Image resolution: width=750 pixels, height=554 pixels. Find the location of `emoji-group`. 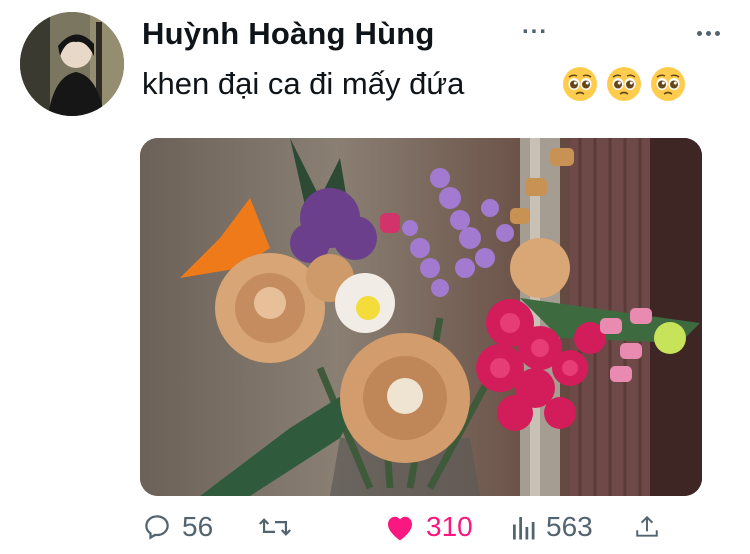

emoji-group is located at coordinates (624, 84).